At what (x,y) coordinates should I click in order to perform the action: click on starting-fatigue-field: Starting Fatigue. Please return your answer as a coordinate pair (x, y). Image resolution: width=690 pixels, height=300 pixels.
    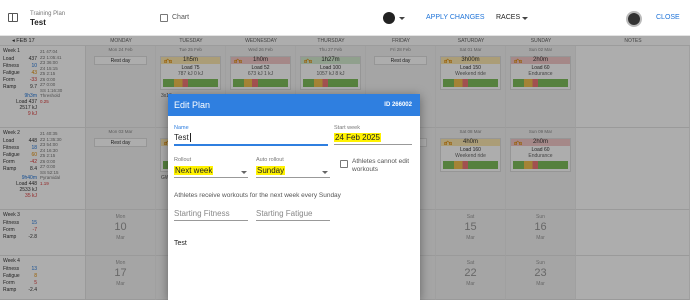
    Looking at the image, I should click on (284, 213).